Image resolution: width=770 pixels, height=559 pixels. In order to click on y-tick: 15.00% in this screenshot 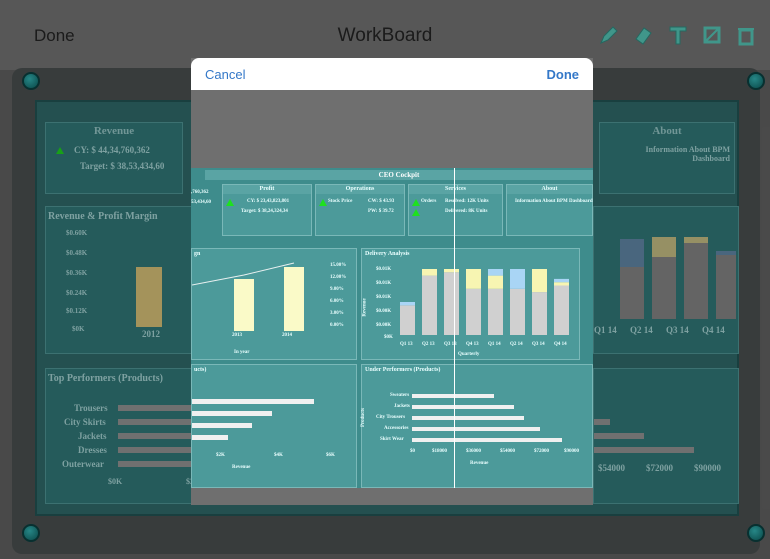, I will do `click(338, 265)`.